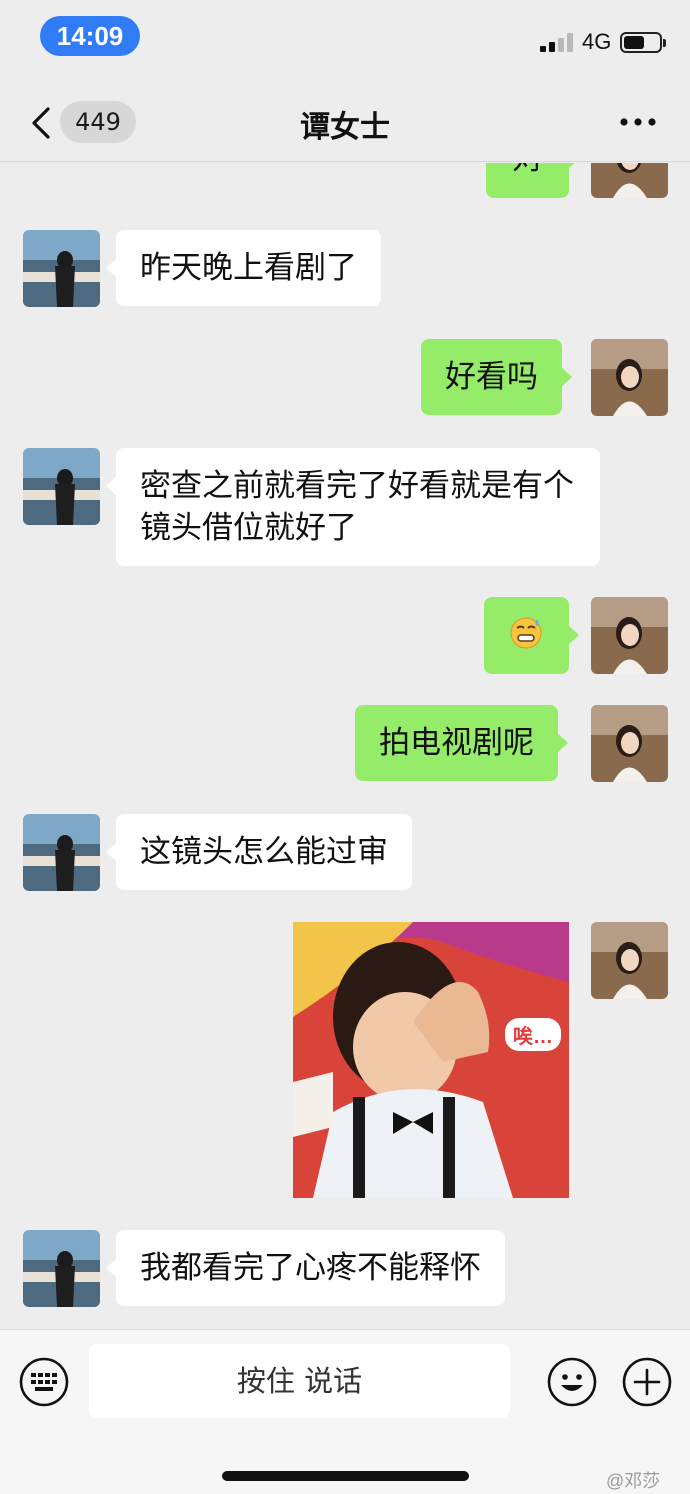 This screenshot has width=690, height=1494. I want to click on message-text: 对, so click(527, 170).